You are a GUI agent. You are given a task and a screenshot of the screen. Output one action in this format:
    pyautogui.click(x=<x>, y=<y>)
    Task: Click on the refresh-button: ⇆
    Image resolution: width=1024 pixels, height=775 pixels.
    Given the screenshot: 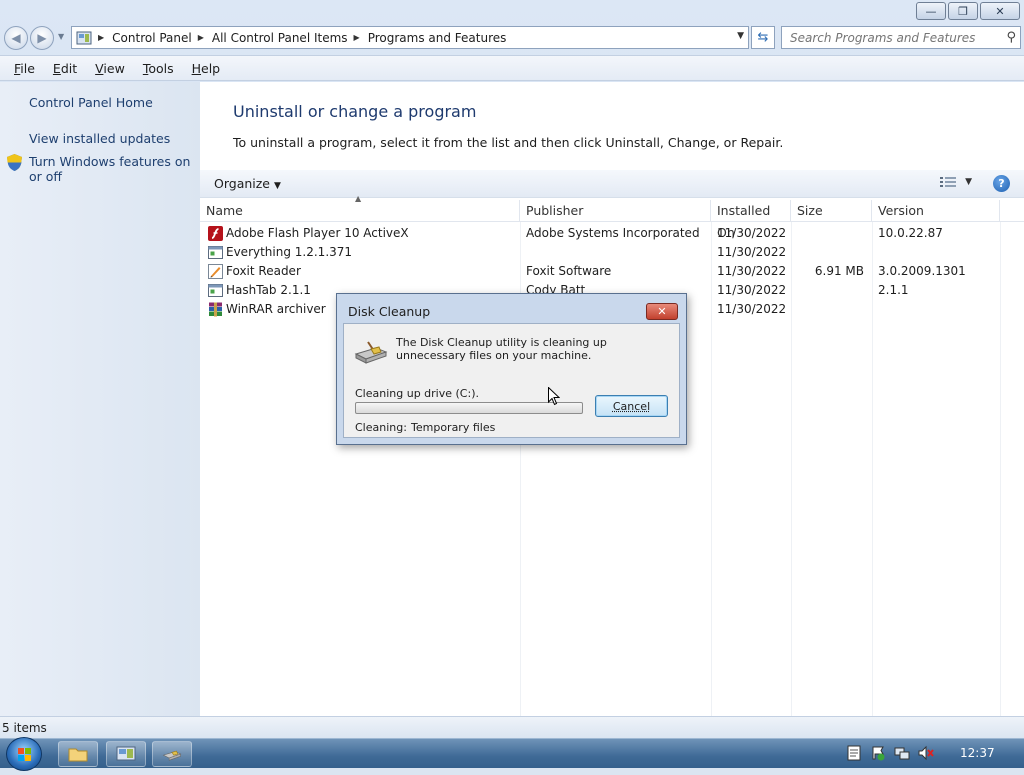 What is the action you would take?
    pyautogui.click(x=763, y=37)
    